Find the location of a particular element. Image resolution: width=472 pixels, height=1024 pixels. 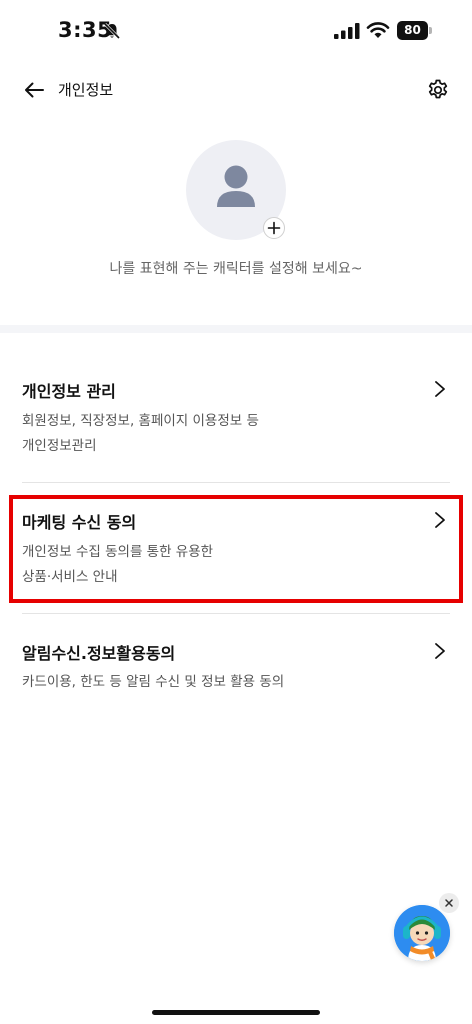

battery-level: 80 is located at coordinates (412, 30).